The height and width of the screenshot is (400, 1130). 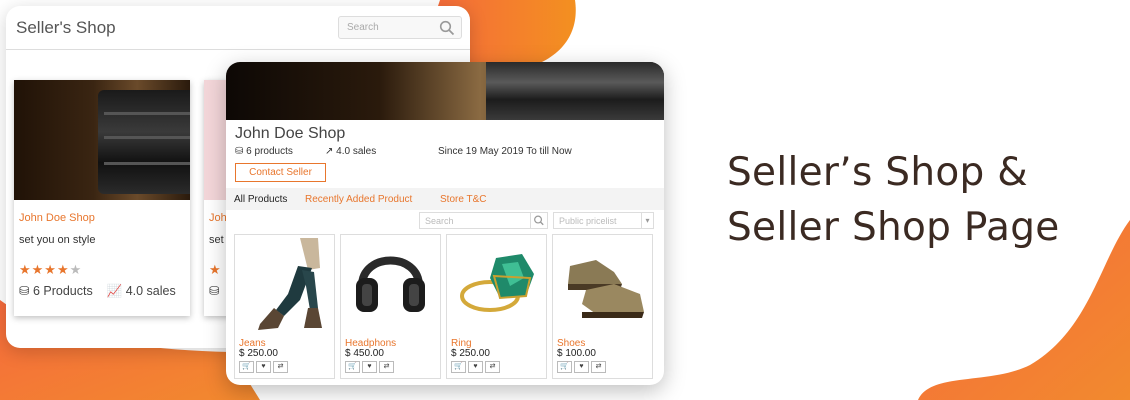 What do you see at coordinates (76, 269) in the screenshot?
I see `star-empty-icon: ★` at bounding box center [76, 269].